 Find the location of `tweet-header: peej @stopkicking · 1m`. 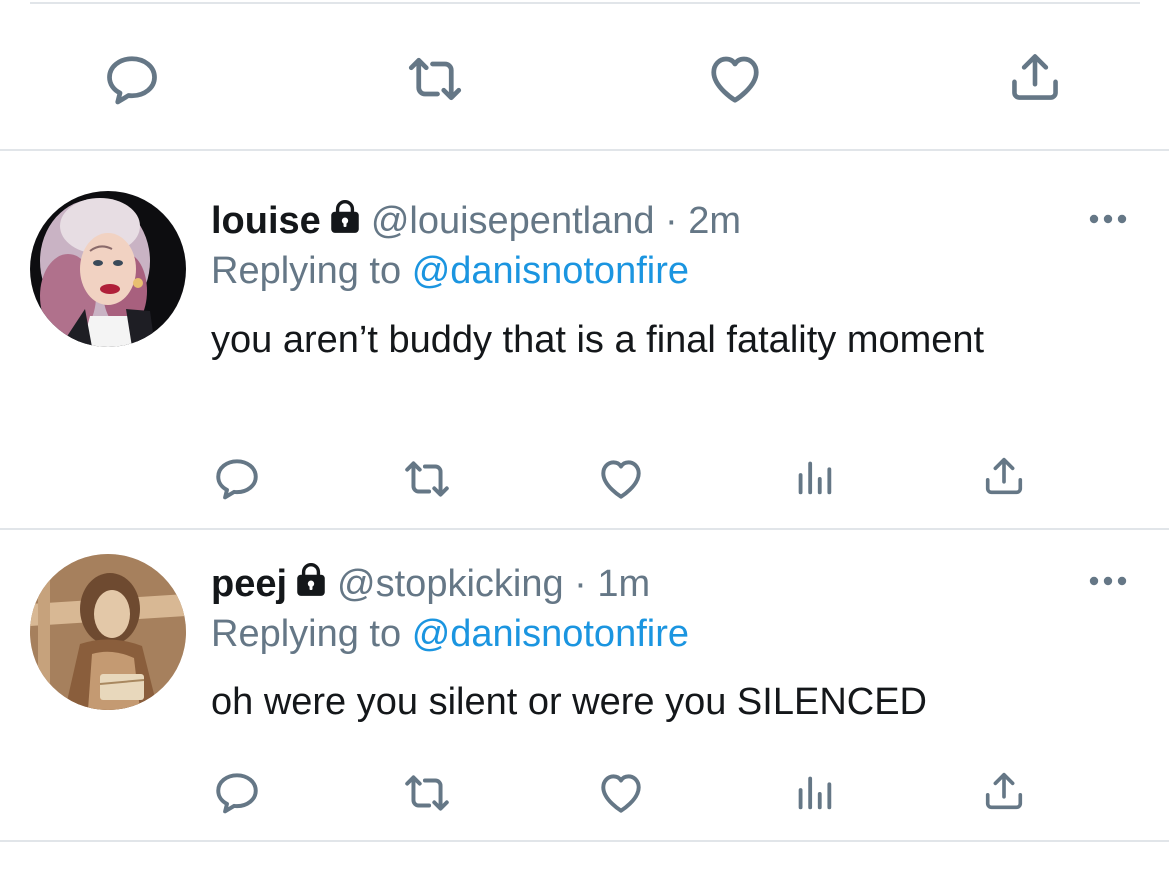

tweet-header: peej @stopkicking · 1m is located at coordinates (430, 585).